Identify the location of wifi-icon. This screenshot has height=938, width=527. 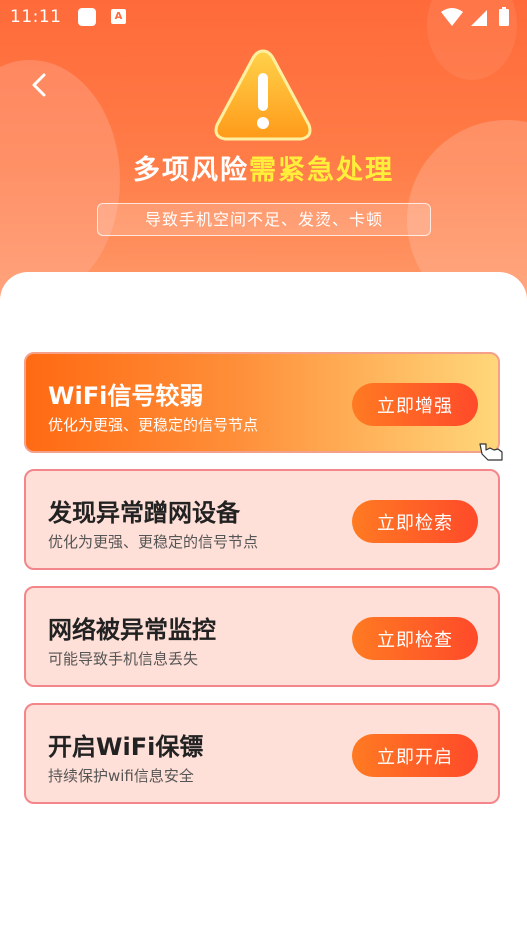
(452, 17).